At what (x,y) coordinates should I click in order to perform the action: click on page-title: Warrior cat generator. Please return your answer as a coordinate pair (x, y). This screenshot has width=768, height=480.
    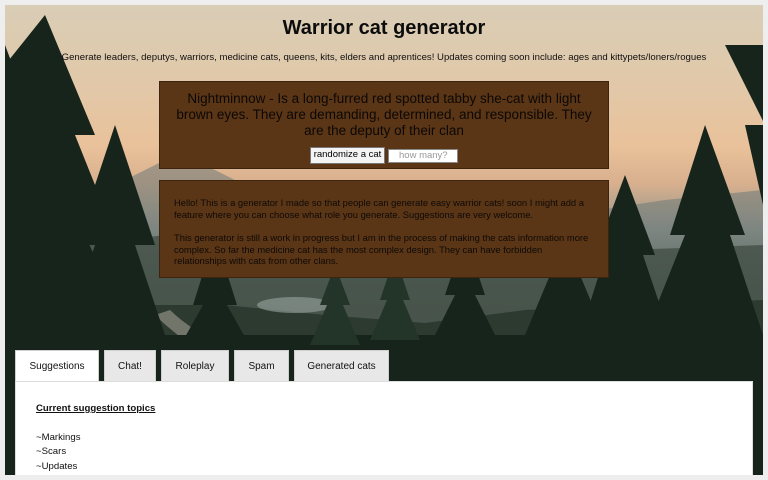
    Looking at the image, I should click on (384, 28).